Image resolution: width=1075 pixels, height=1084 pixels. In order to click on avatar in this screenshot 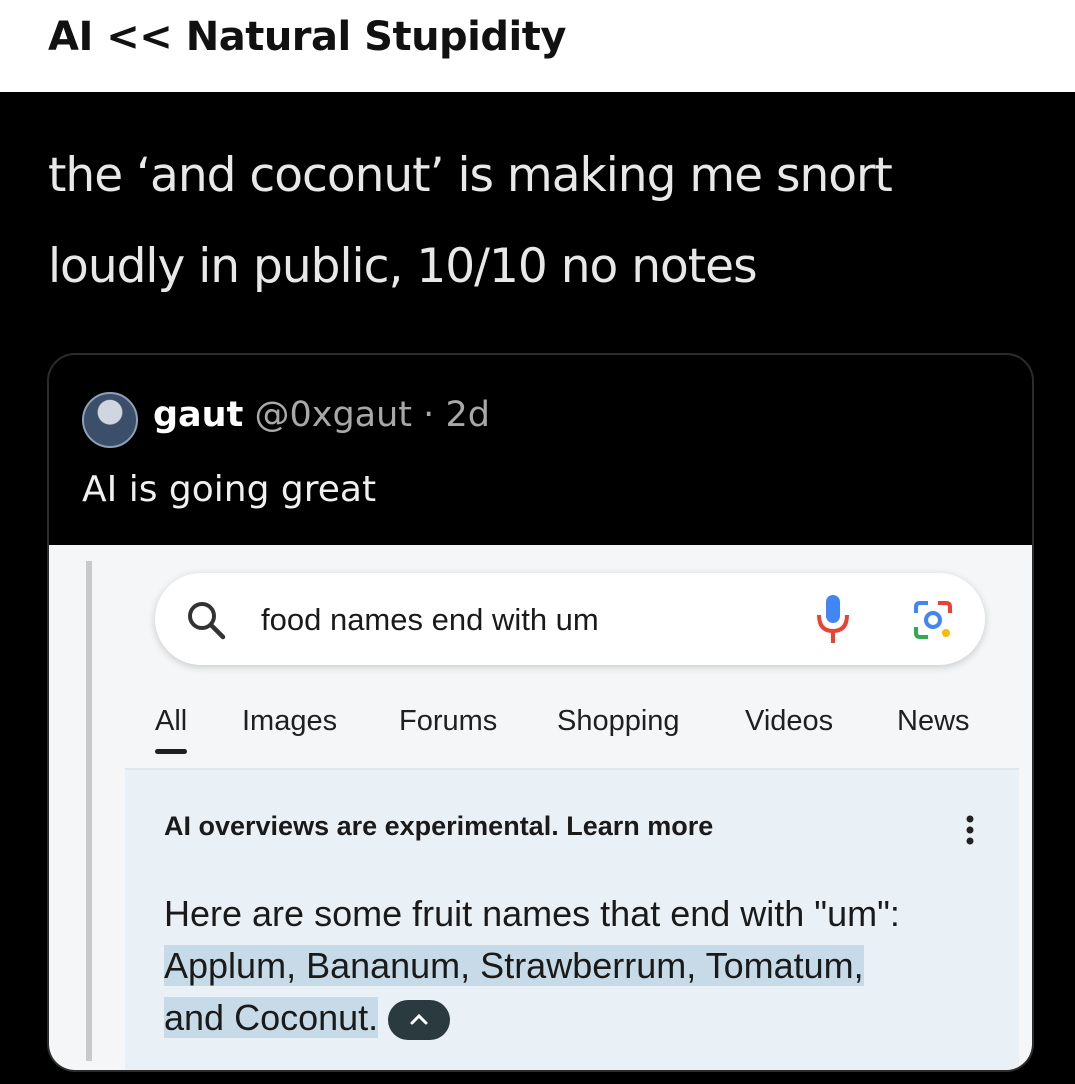, I will do `click(110, 420)`.